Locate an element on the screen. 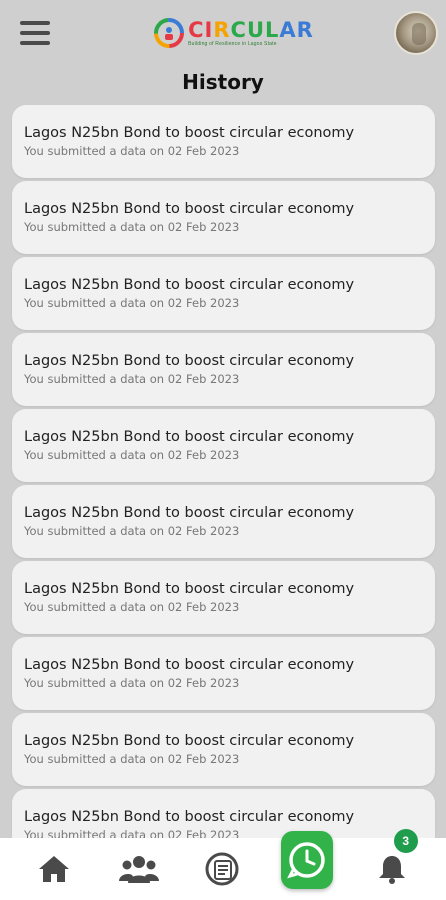  nav-history is located at coordinates (307, 863).